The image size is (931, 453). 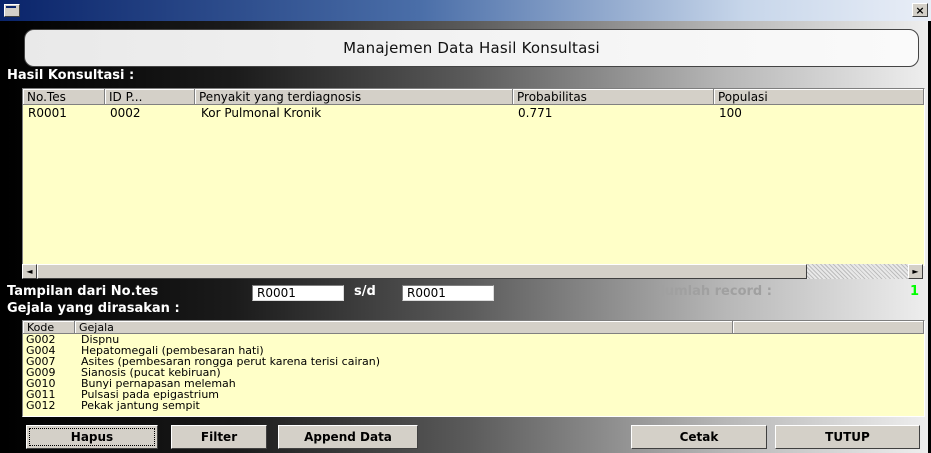 I want to click on scrollbar-thumb, so click(x=422, y=271).